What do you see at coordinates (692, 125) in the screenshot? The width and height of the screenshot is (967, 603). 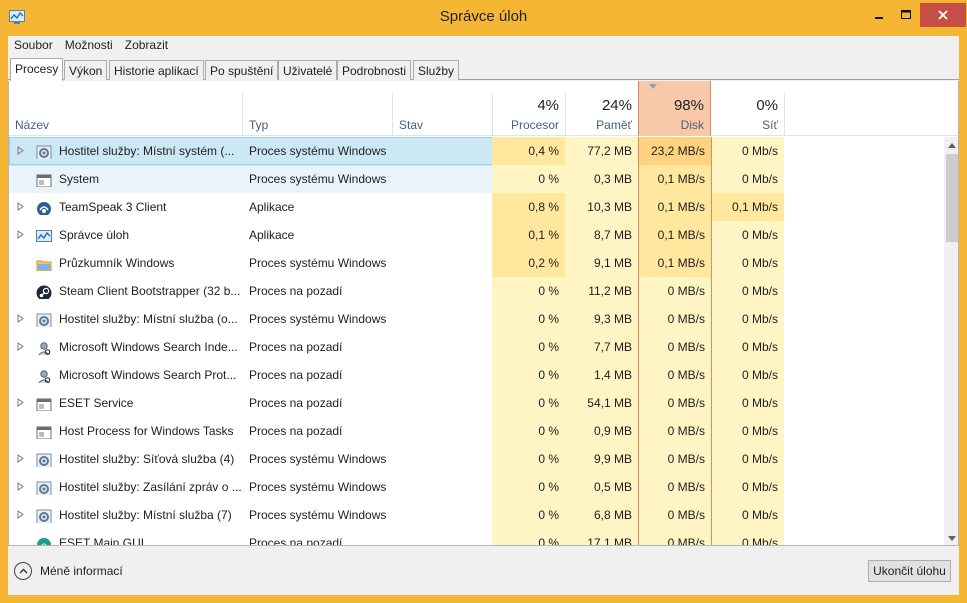 I see `col-disk-label: Disk` at bounding box center [692, 125].